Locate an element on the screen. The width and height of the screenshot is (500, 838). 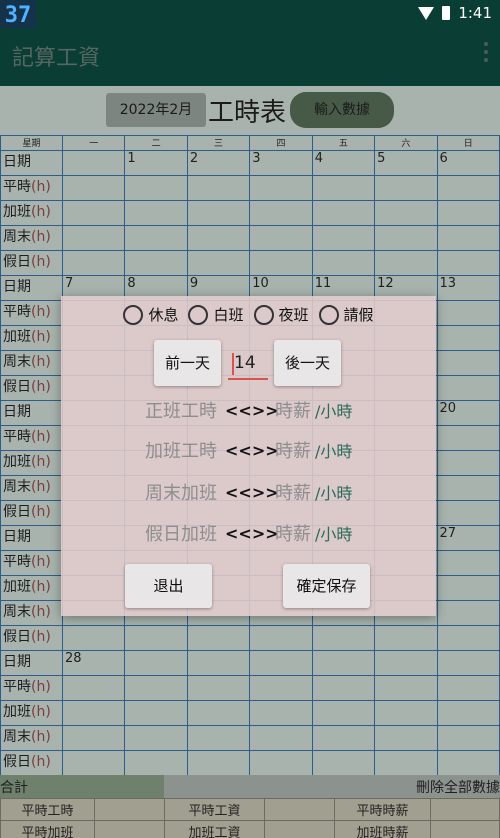
rate-row-regular: 正班工時 <<>> 時薪 /小時 is located at coordinates (280, 410).